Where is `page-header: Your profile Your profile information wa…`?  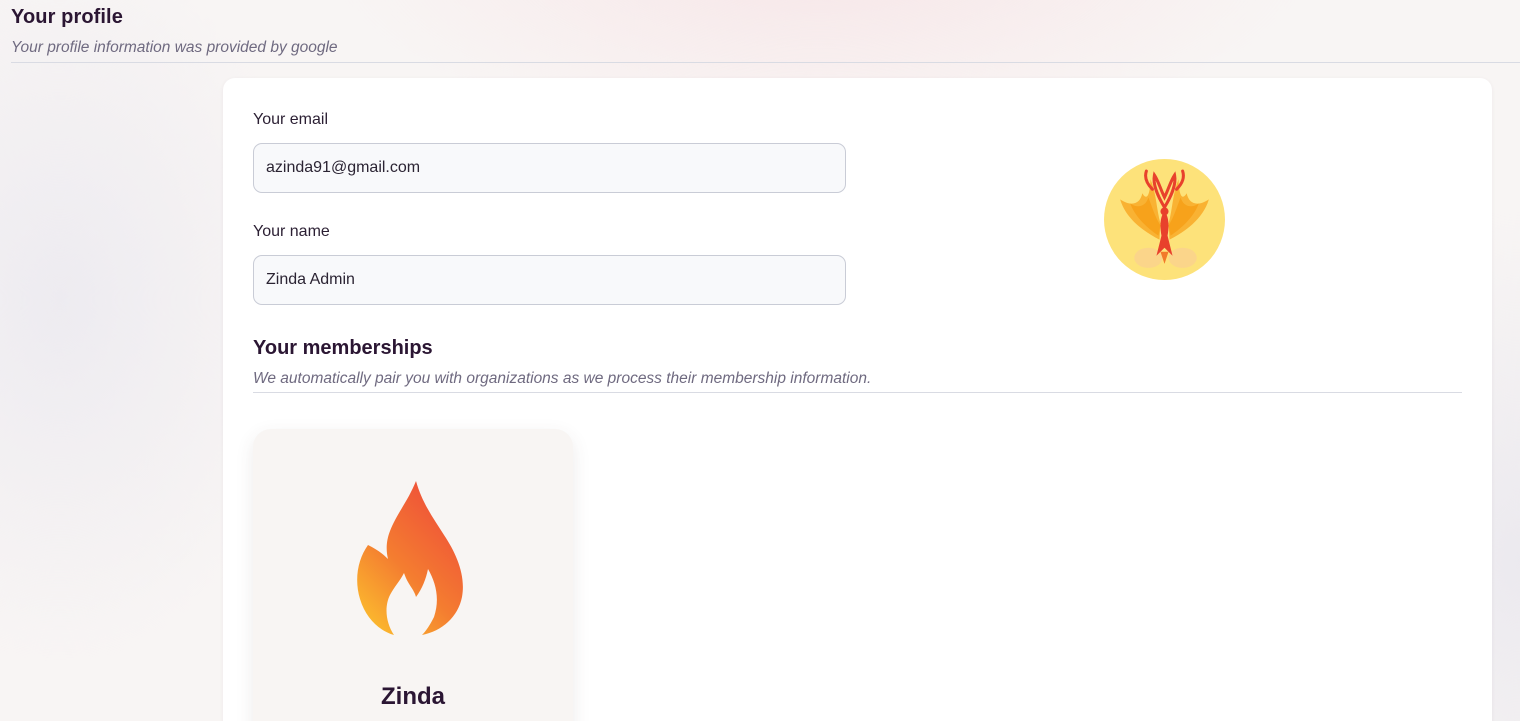
page-header: Your profile Your profile information wa… is located at coordinates (765, 31).